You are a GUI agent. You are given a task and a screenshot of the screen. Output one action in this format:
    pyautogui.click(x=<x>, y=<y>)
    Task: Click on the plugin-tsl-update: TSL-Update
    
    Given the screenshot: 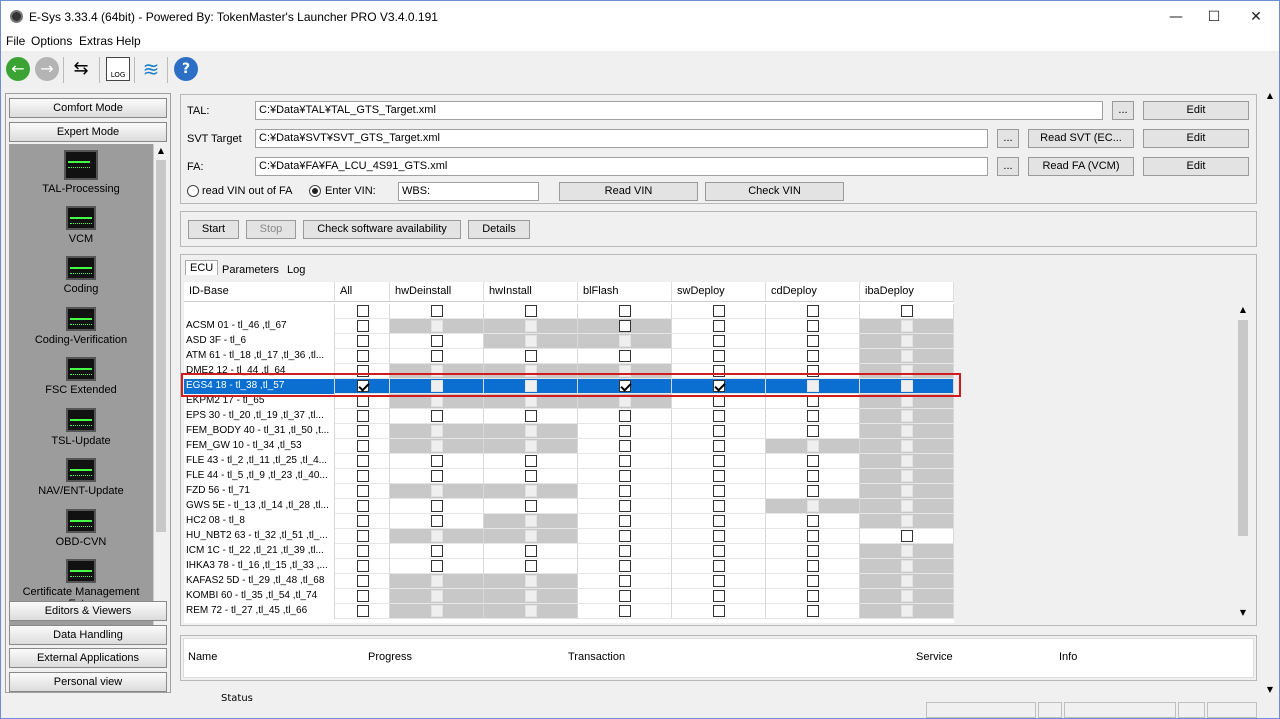 What is the action you would take?
    pyautogui.click(x=81, y=427)
    